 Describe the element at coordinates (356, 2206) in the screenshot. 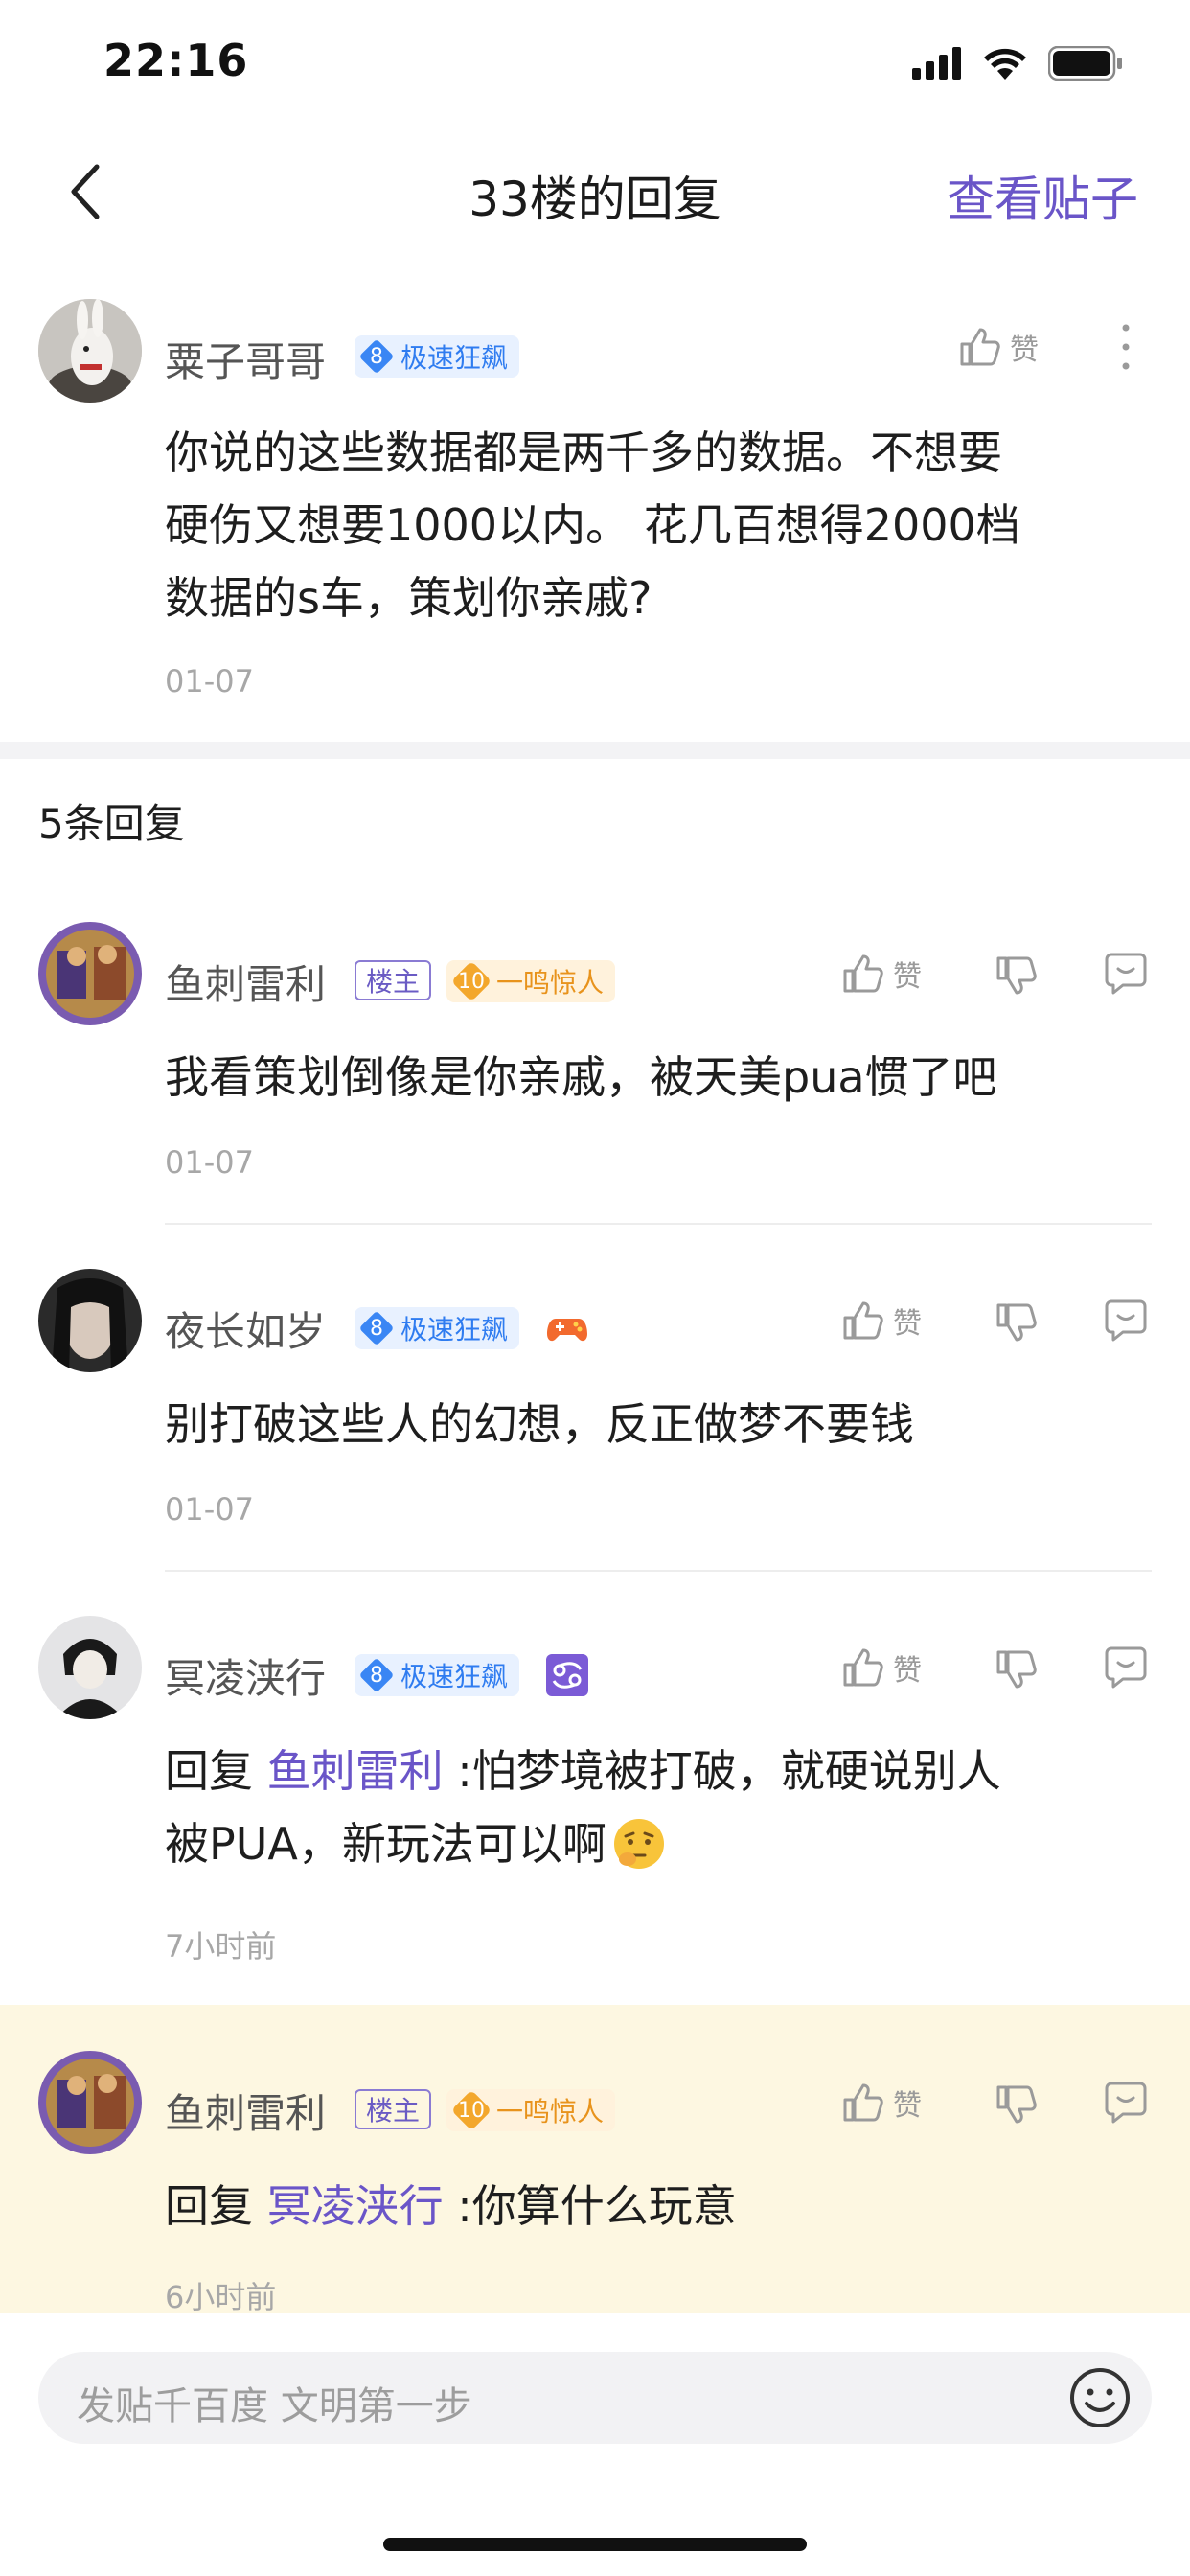

I see `reply-to-user-link: 冥凌浃行` at that location.